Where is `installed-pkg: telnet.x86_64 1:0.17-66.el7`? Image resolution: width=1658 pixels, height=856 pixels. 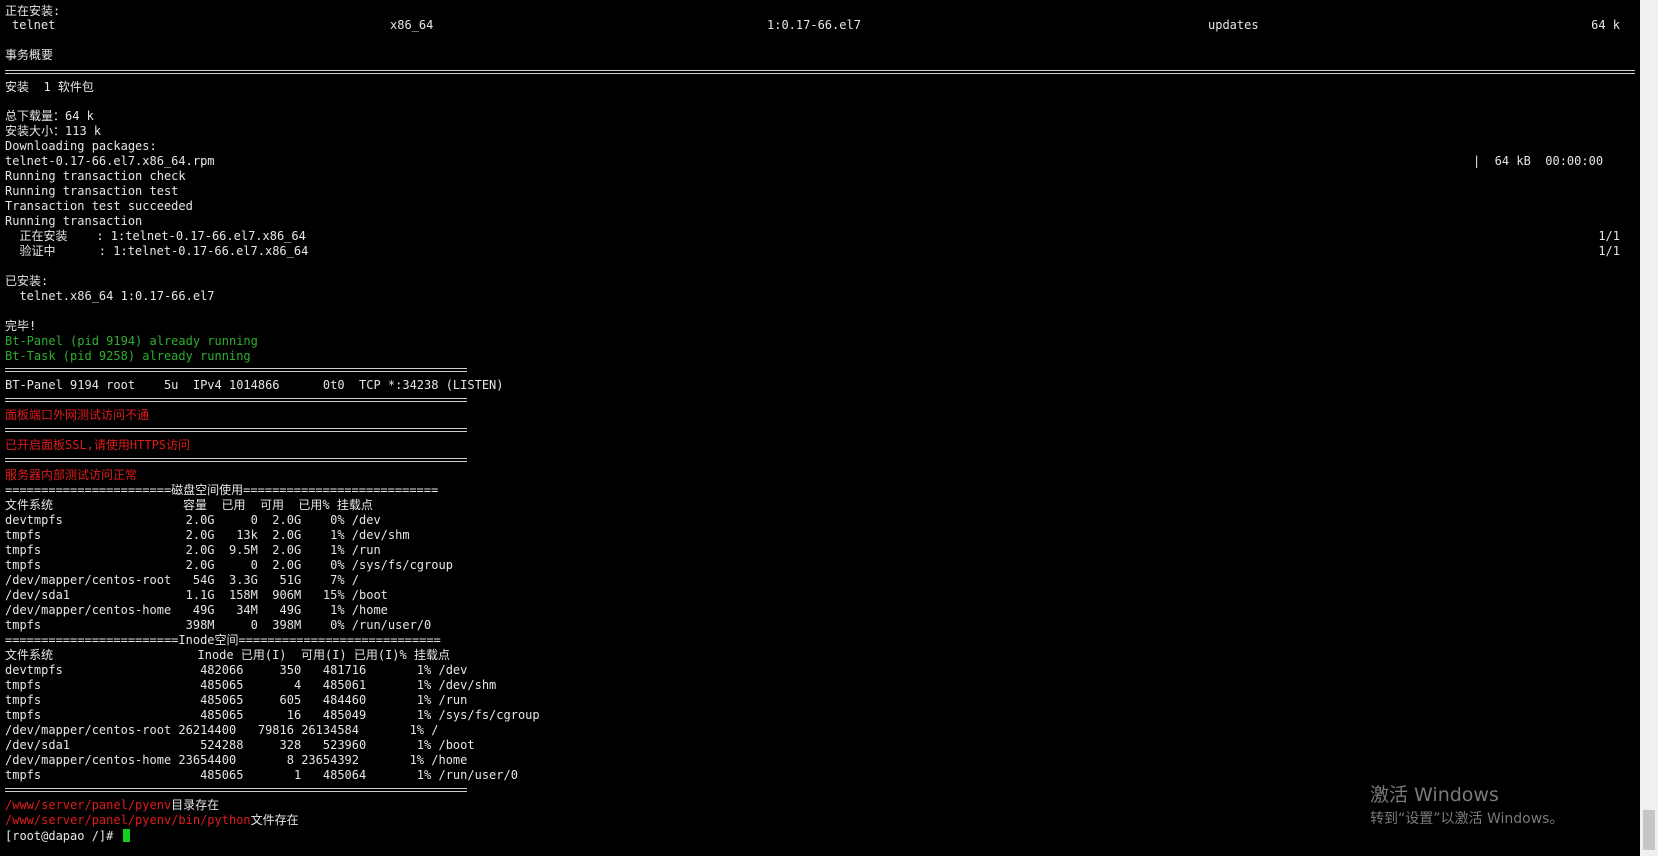 installed-pkg: telnet.x86_64 1:0.17-66.el7 is located at coordinates (110, 296).